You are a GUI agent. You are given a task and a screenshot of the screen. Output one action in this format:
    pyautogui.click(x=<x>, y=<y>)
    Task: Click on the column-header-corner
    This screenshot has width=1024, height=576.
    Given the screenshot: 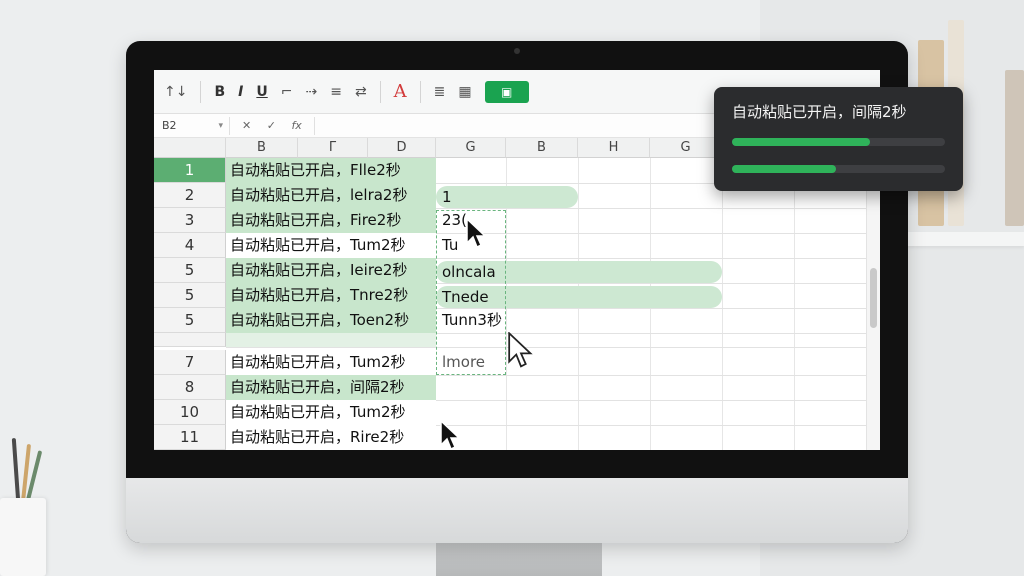 What is the action you would take?
    pyautogui.click(x=190, y=148)
    